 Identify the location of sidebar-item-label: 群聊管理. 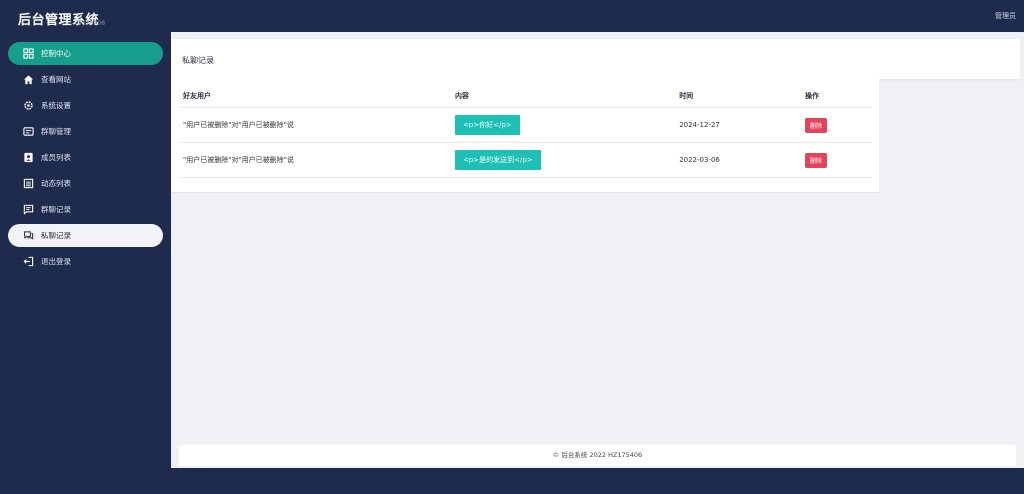
(56, 131).